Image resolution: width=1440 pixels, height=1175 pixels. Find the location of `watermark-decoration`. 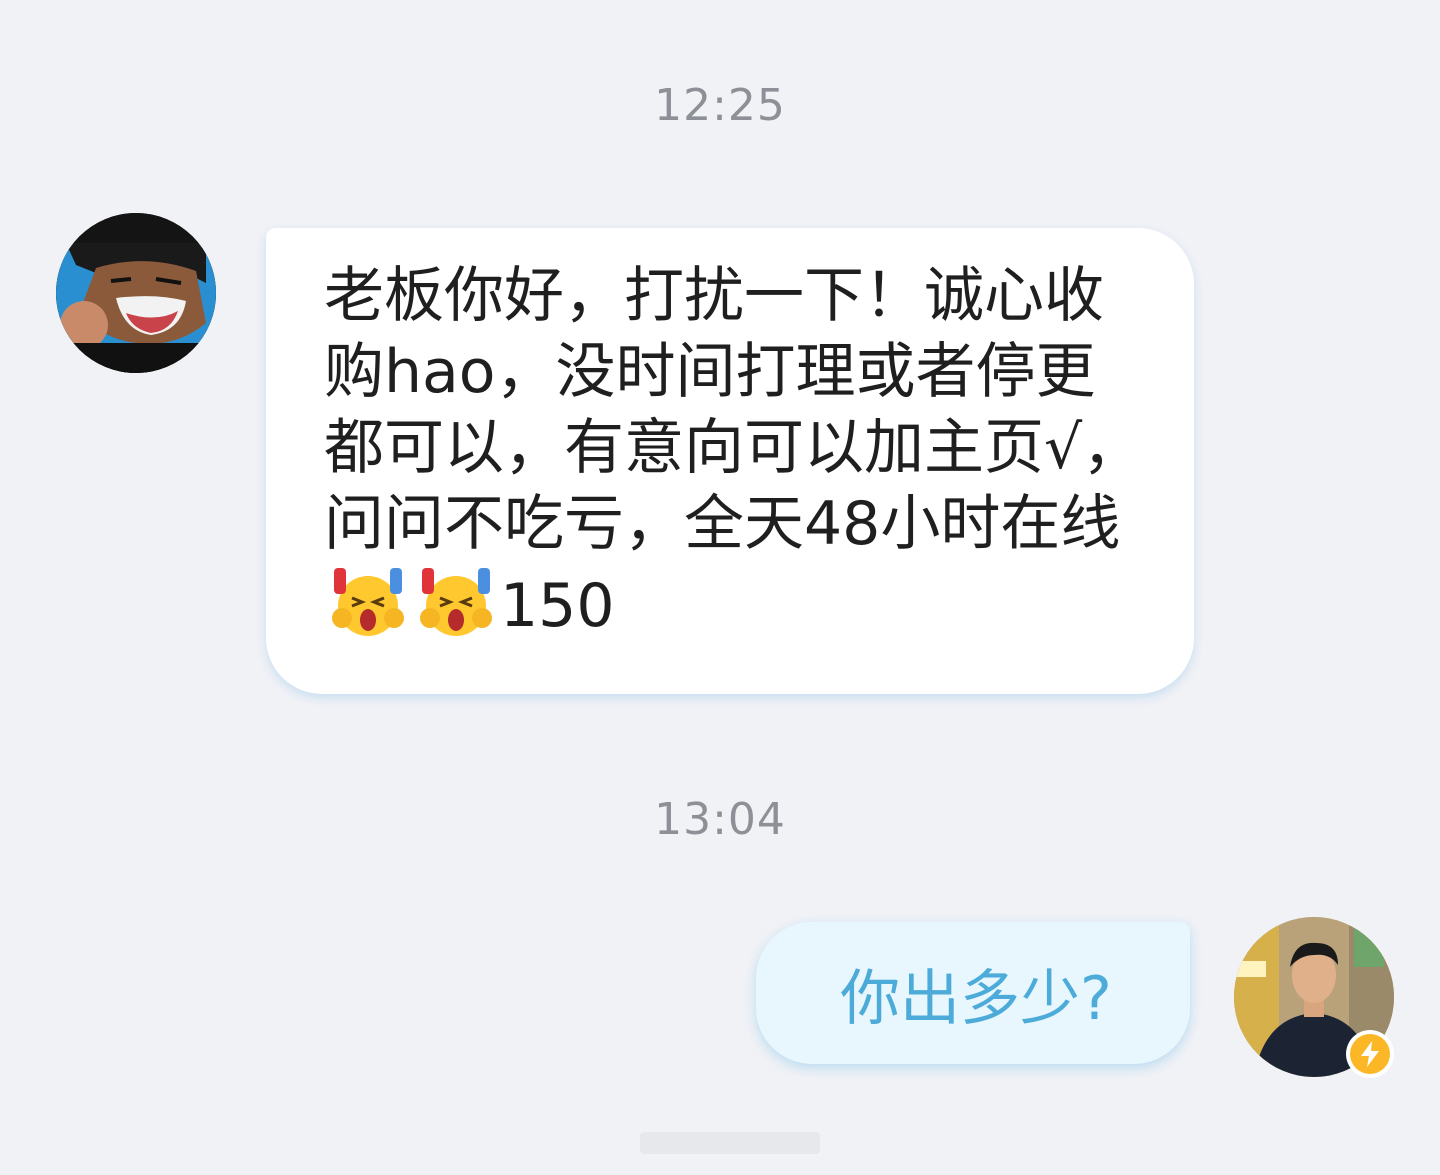

watermark-decoration is located at coordinates (730, 1143).